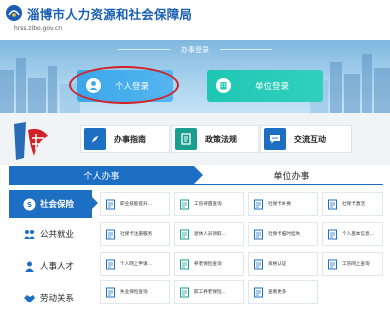  I want to click on hrss-logo-icon, so click(14, 13).